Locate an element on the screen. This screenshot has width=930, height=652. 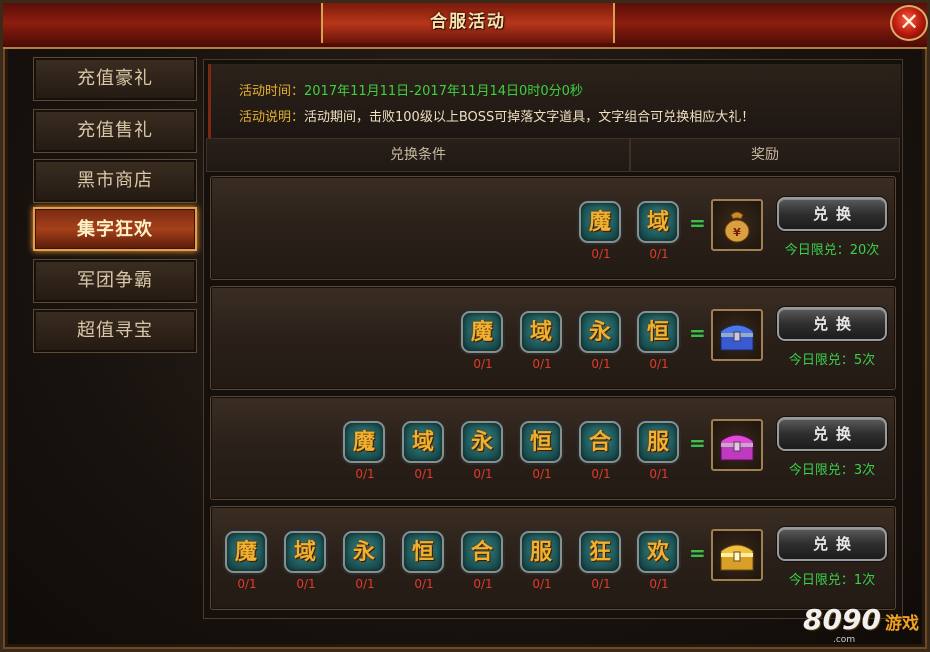
site-watermark: 8090 游戏 .com is located at coordinates (864, 624).